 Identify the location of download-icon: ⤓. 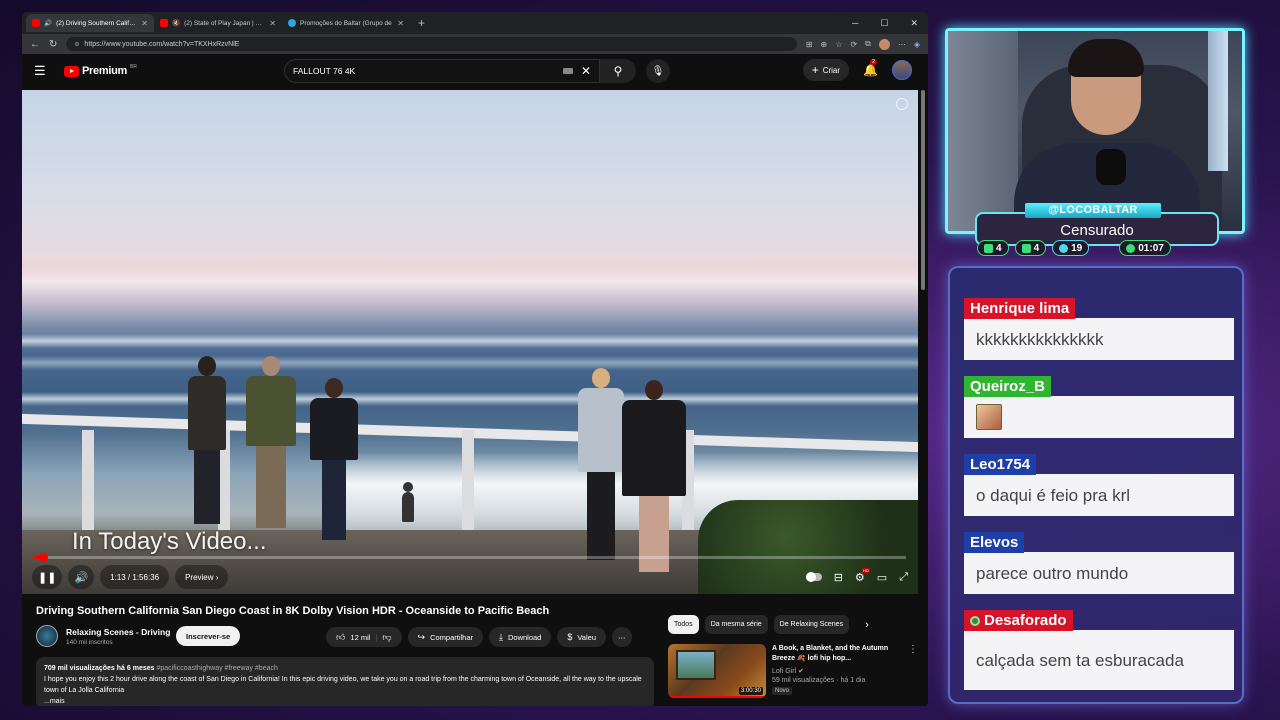
(501, 636).